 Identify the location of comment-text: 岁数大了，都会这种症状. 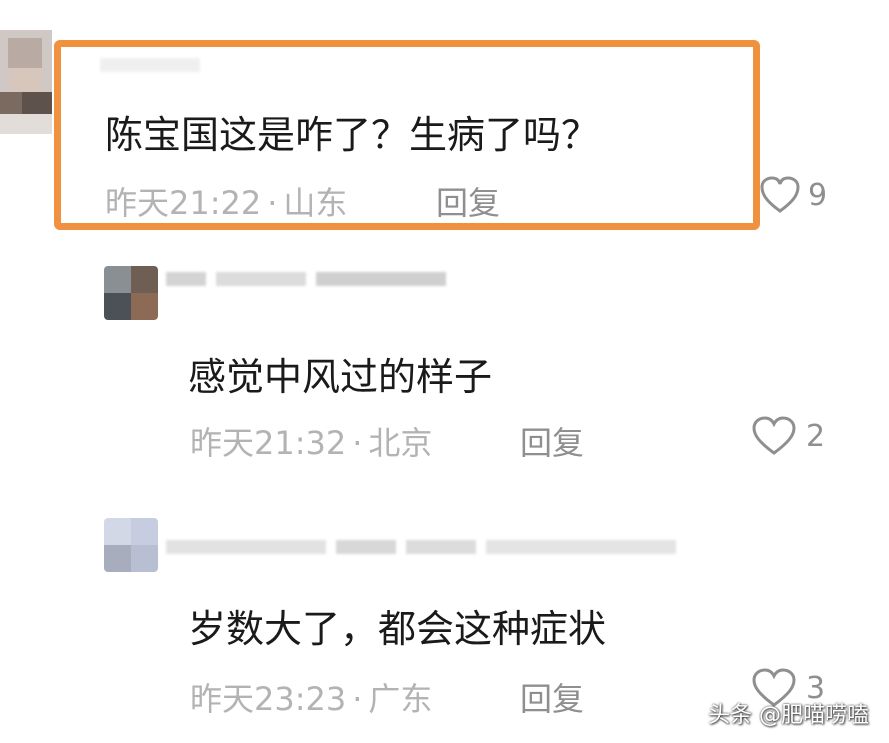
(397, 629).